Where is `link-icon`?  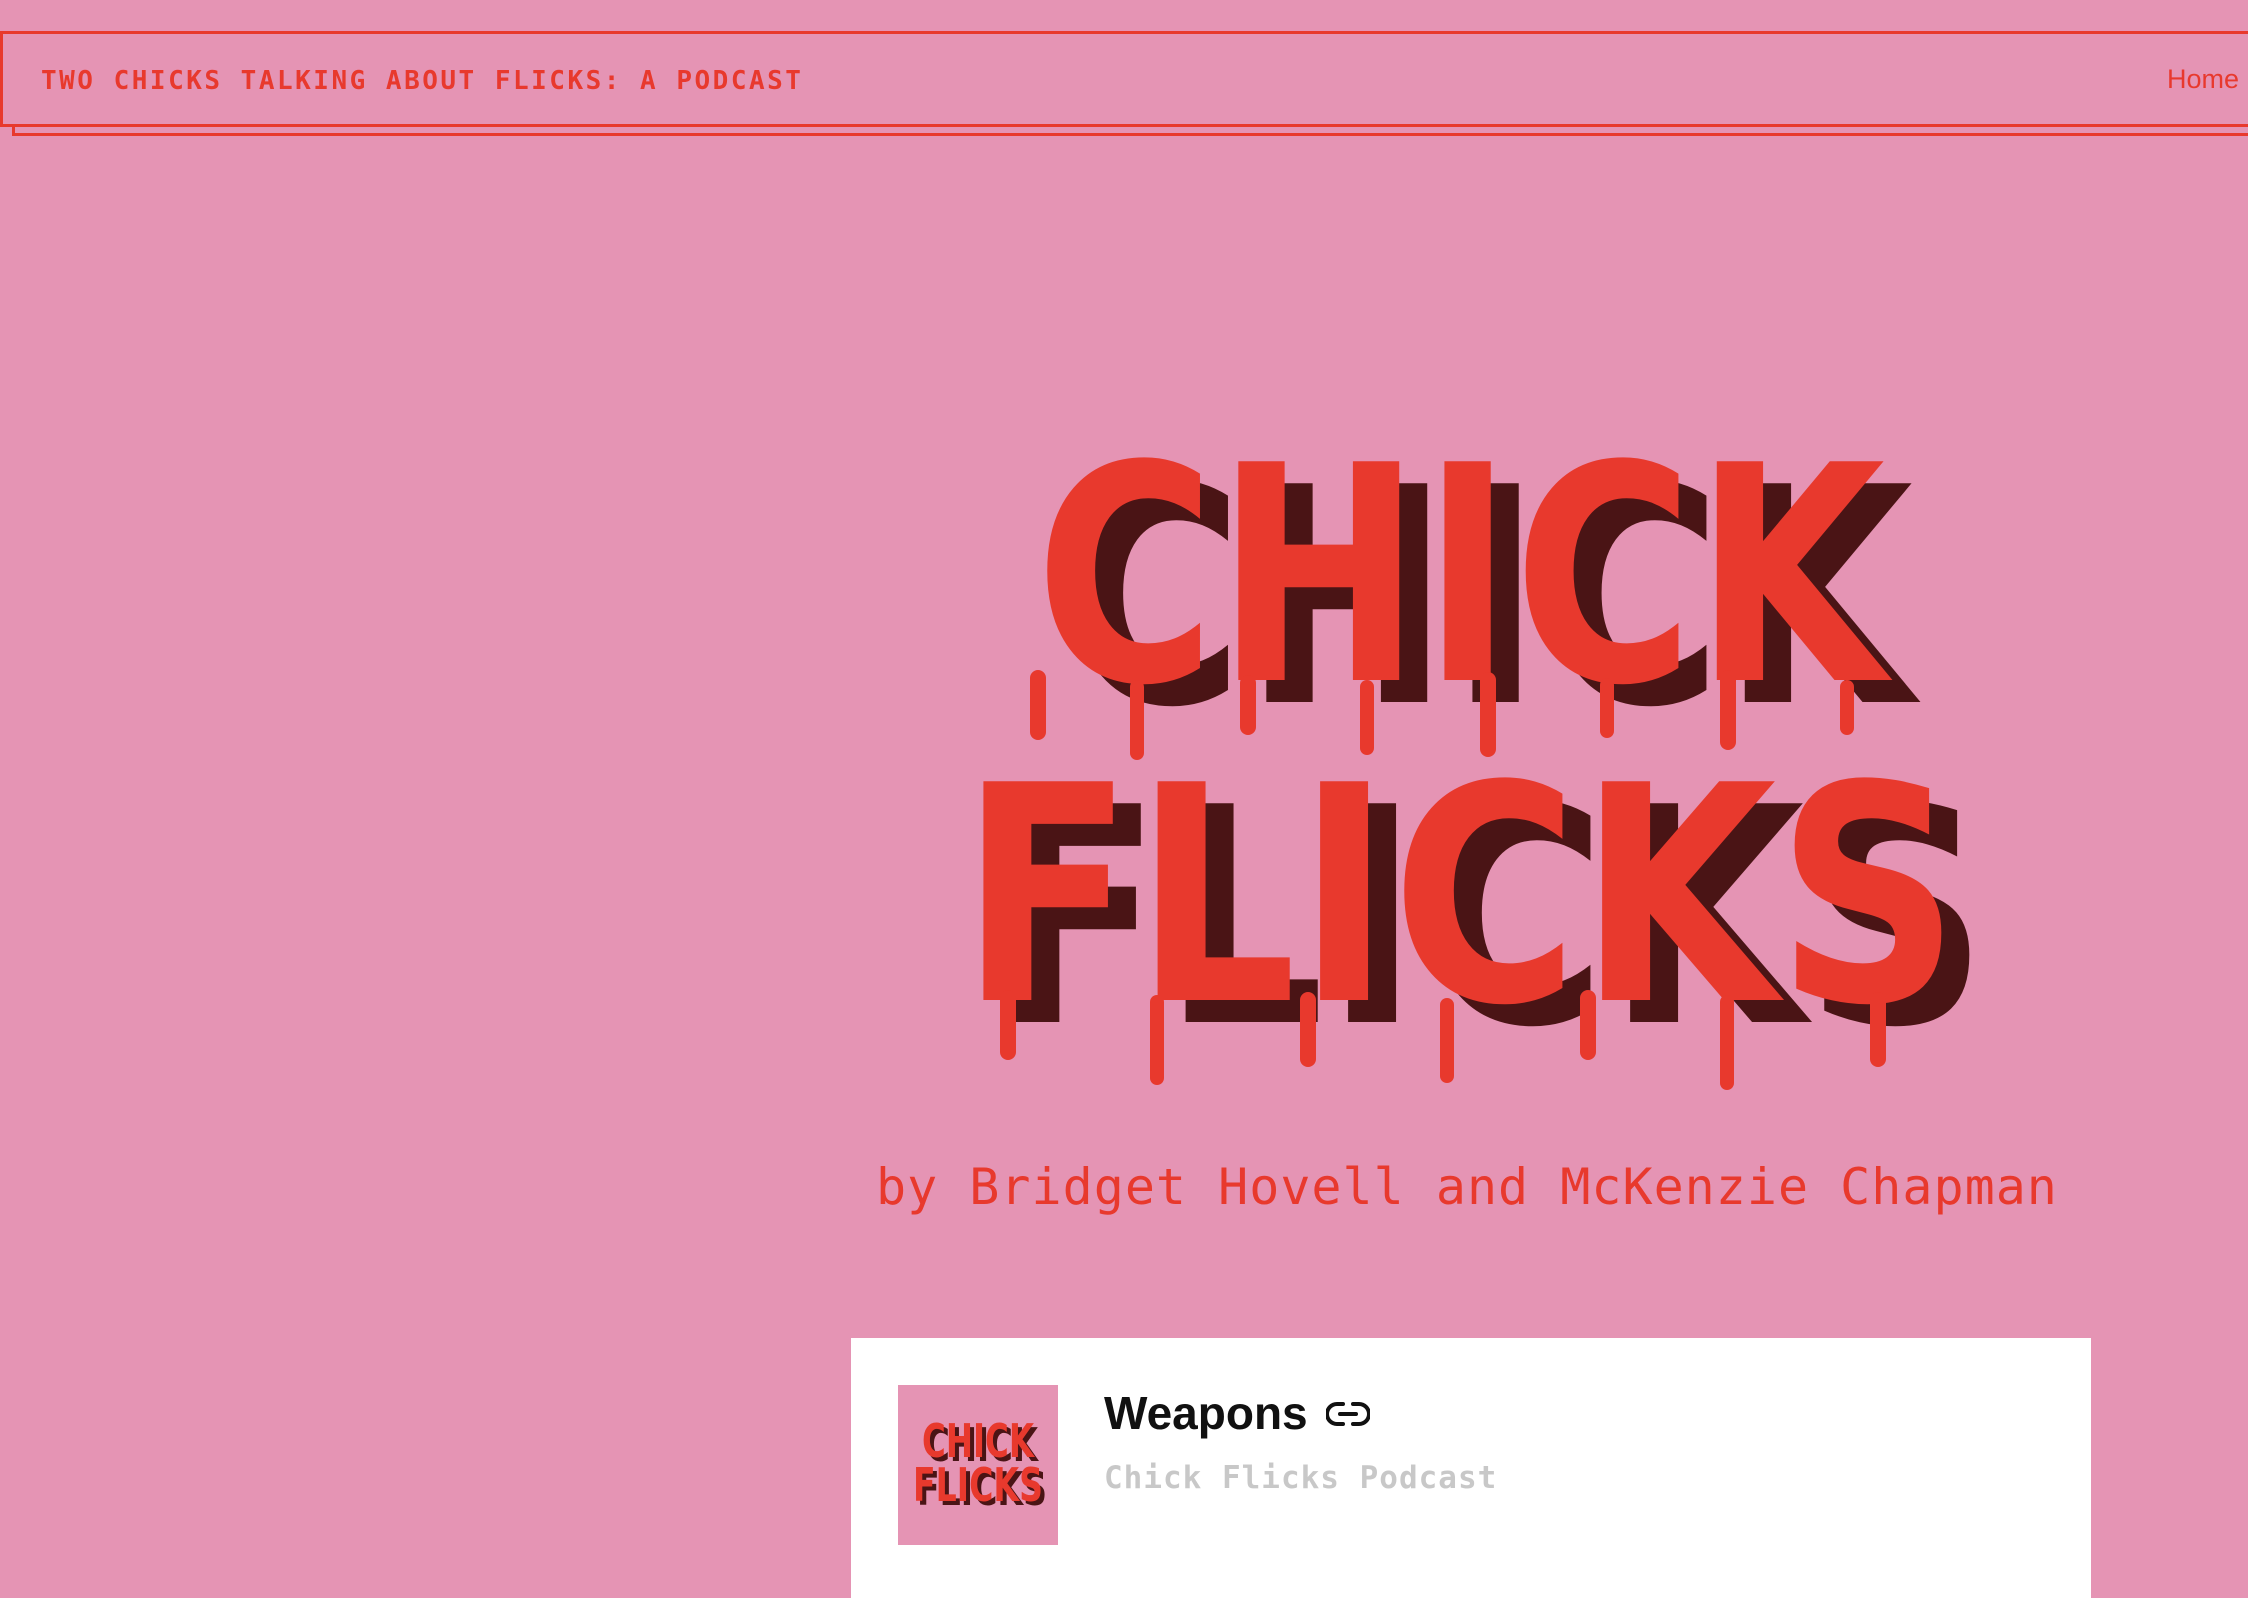
link-icon is located at coordinates (1348, 1414).